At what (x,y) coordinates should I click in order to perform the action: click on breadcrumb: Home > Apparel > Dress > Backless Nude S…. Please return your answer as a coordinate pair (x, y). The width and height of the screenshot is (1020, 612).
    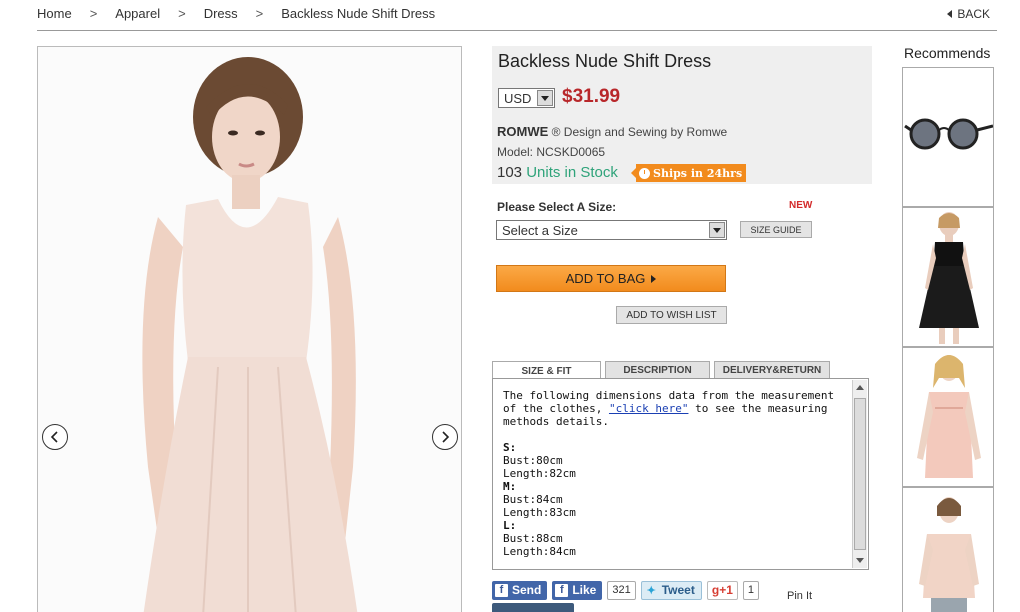
    Looking at the image, I should click on (245, 13).